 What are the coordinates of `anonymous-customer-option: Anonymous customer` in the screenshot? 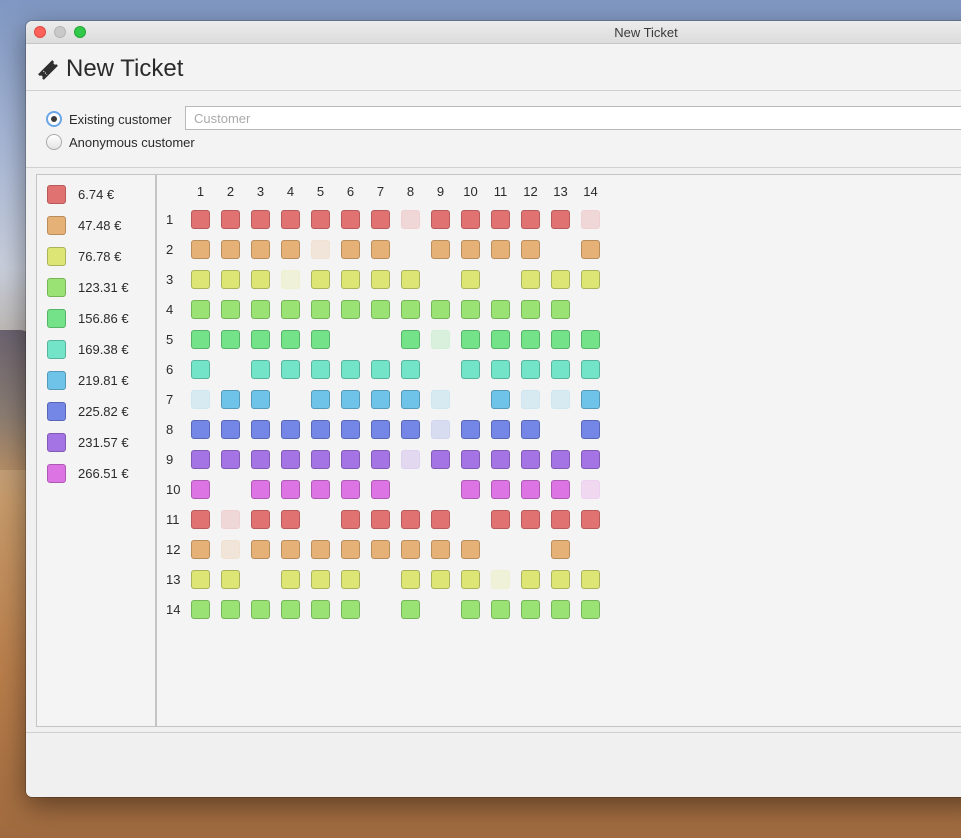 It's located at (120, 142).